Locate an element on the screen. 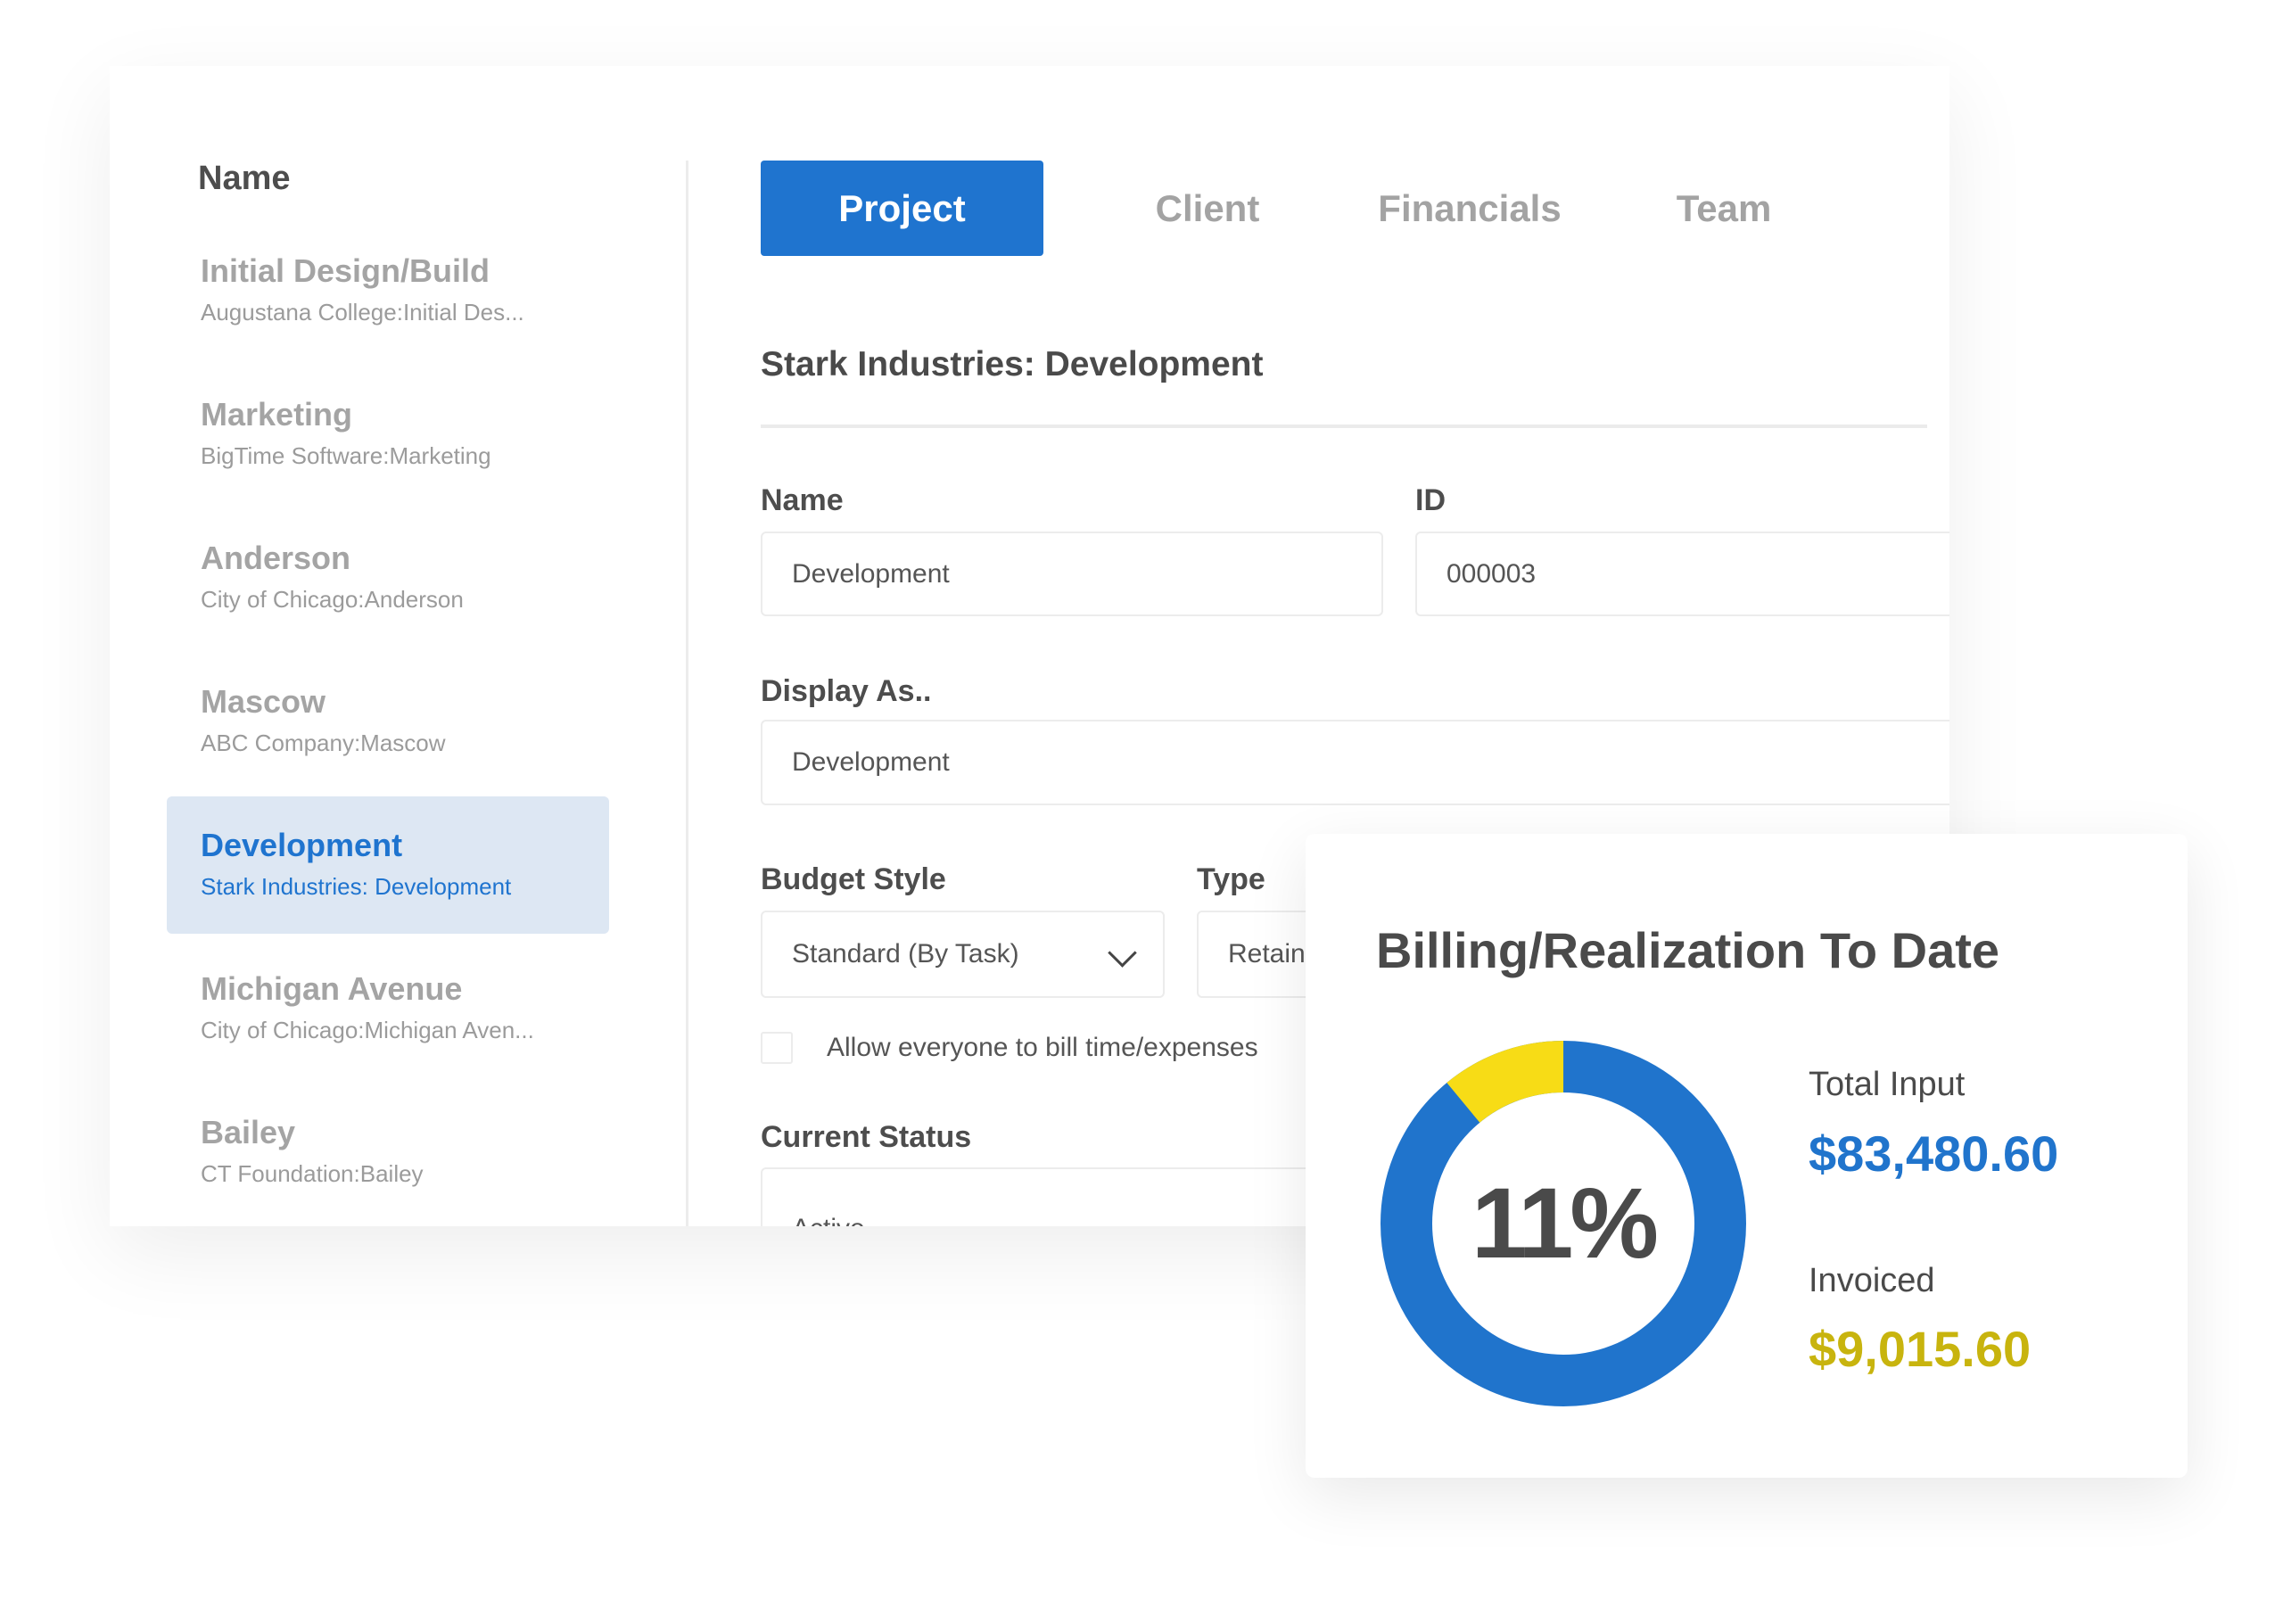 This screenshot has width=2283, height=1624. display-as-input: Development is located at coordinates (1355, 762).